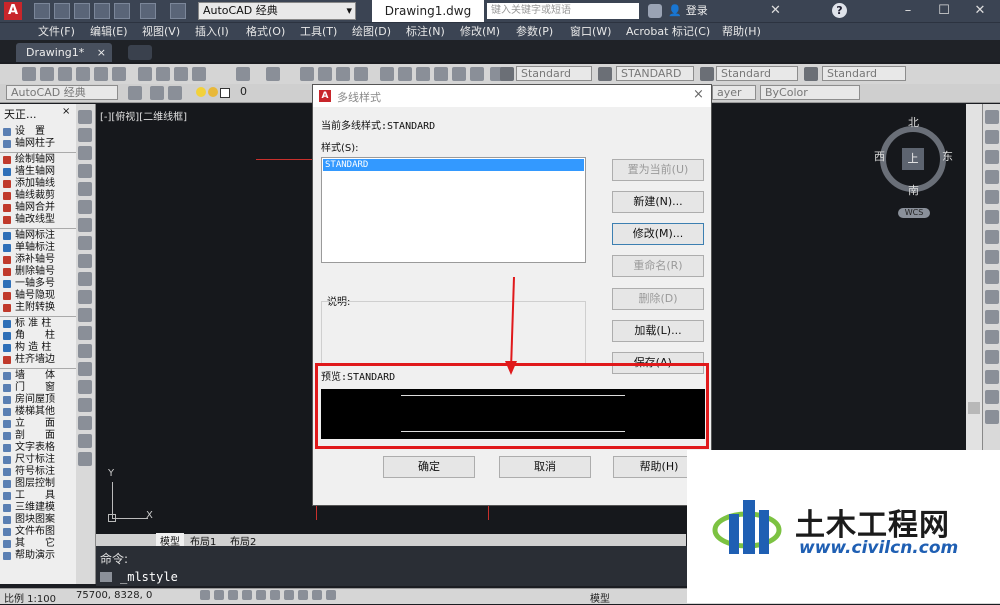 This screenshot has height=605, width=1000. What do you see at coordinates (201, 92) in the screenshot?
I see `lightbulb-icon` at bounding box center [201, 92].